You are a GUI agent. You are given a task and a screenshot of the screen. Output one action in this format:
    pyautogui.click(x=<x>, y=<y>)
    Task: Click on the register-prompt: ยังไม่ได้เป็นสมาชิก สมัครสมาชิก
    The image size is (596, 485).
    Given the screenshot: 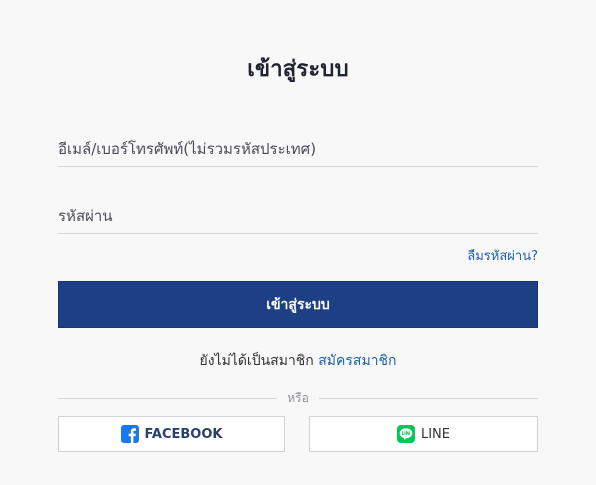 What is the action you would take?
    pyautogui.click(x=298, y=361)
    